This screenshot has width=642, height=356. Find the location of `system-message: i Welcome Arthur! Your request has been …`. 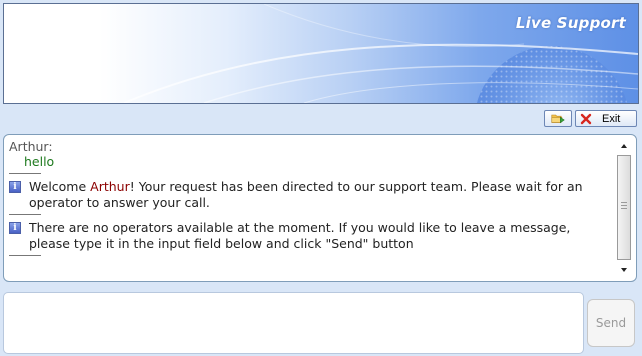

system-message: i Welcome Arthur! Your request has been … is located at coordinates (311, 195).